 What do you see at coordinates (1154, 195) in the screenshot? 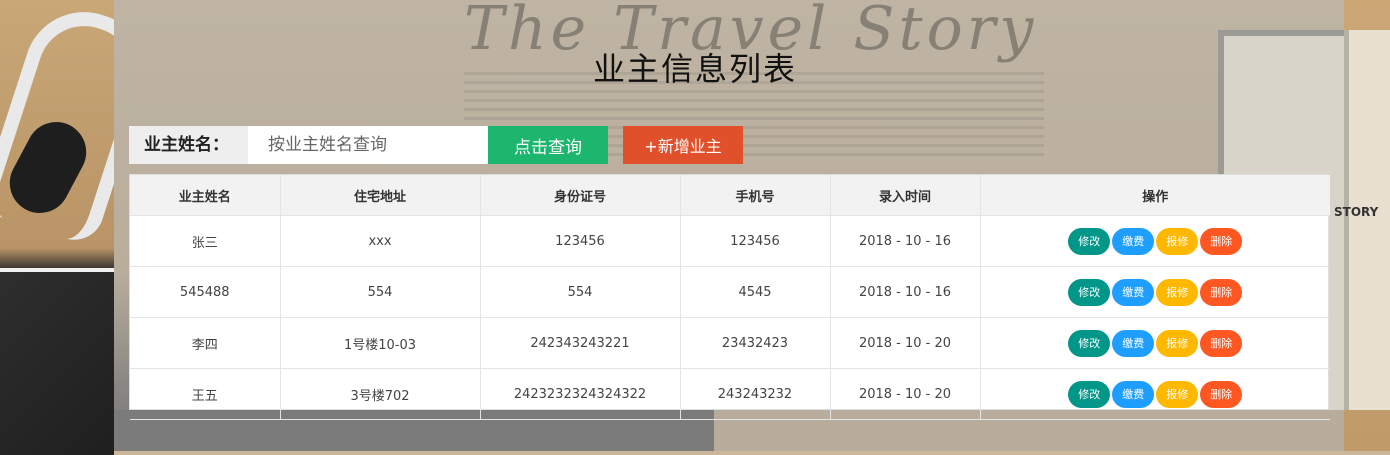
I see `column-header-actions: 操作` at bounding box center [1154, 195].